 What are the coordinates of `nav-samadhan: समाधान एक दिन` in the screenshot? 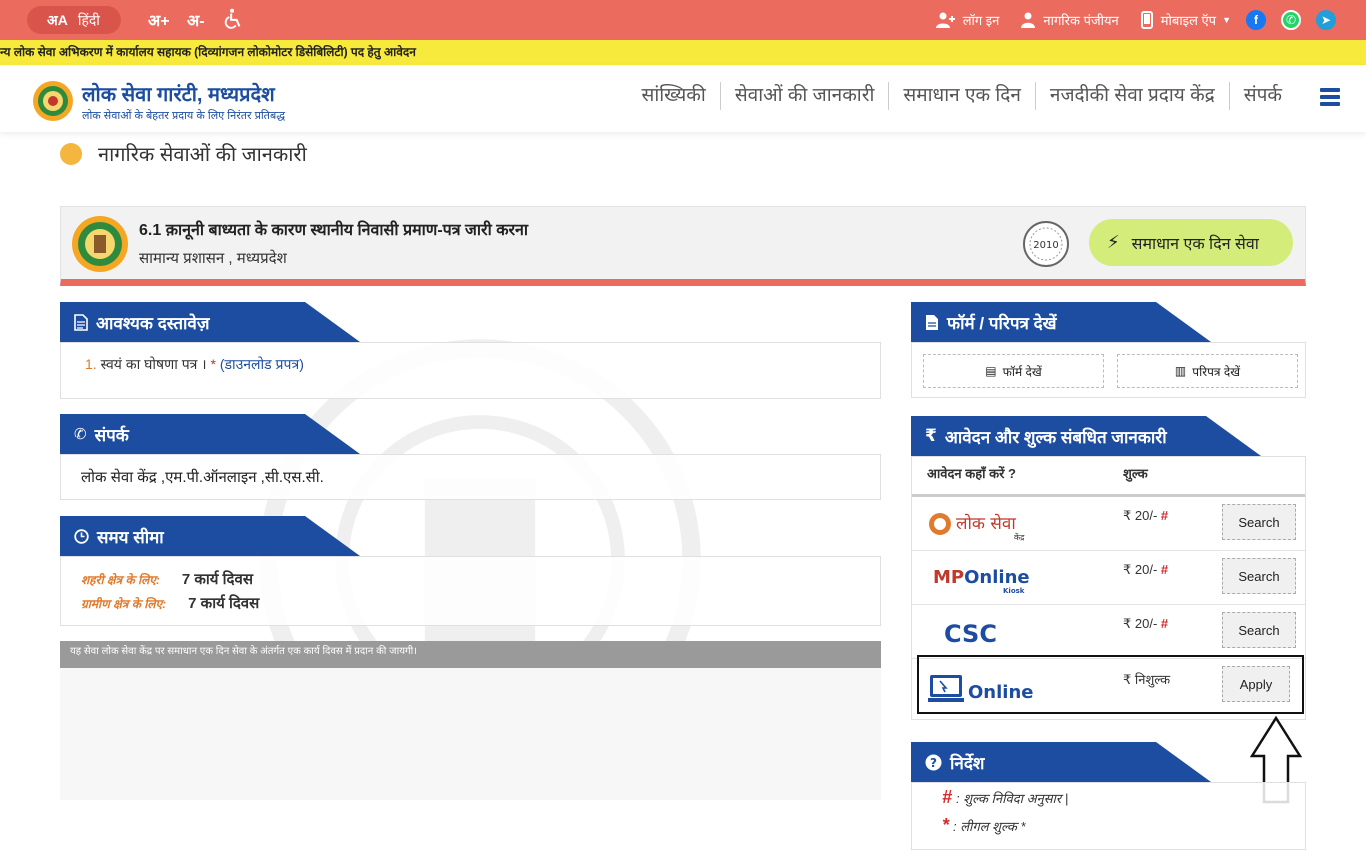 It's located at (961, 96).